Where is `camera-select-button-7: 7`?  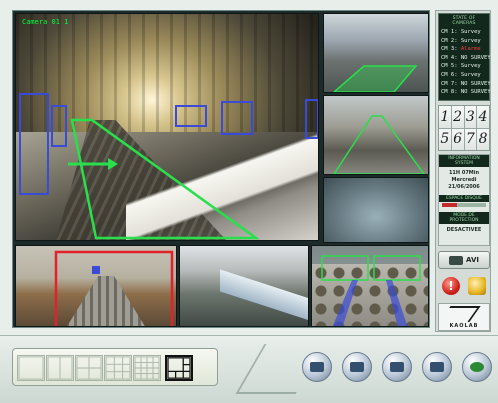
camera-select-button-7: 7 is located at coordinates (470, 139).